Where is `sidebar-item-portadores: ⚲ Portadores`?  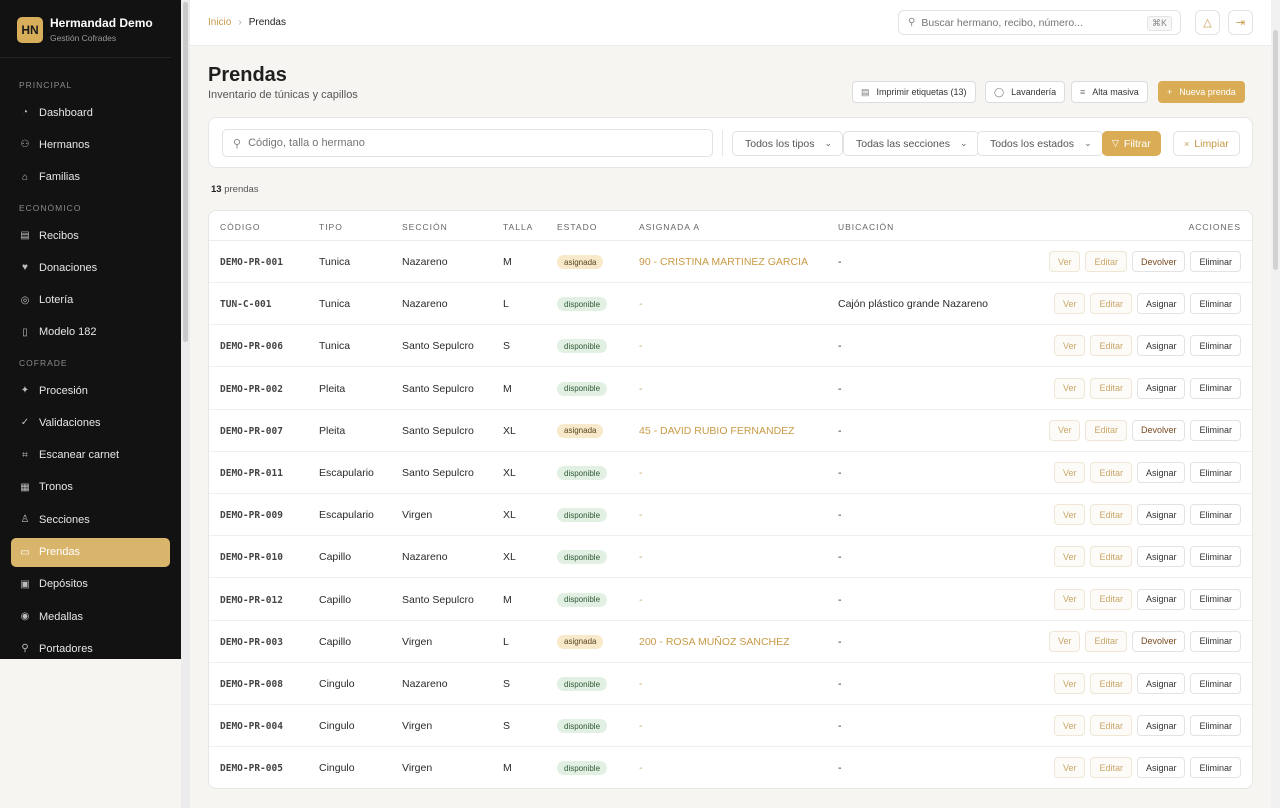 sidebar-item-portadores: ⚲ Portadores is located at coordinates (90, 646).